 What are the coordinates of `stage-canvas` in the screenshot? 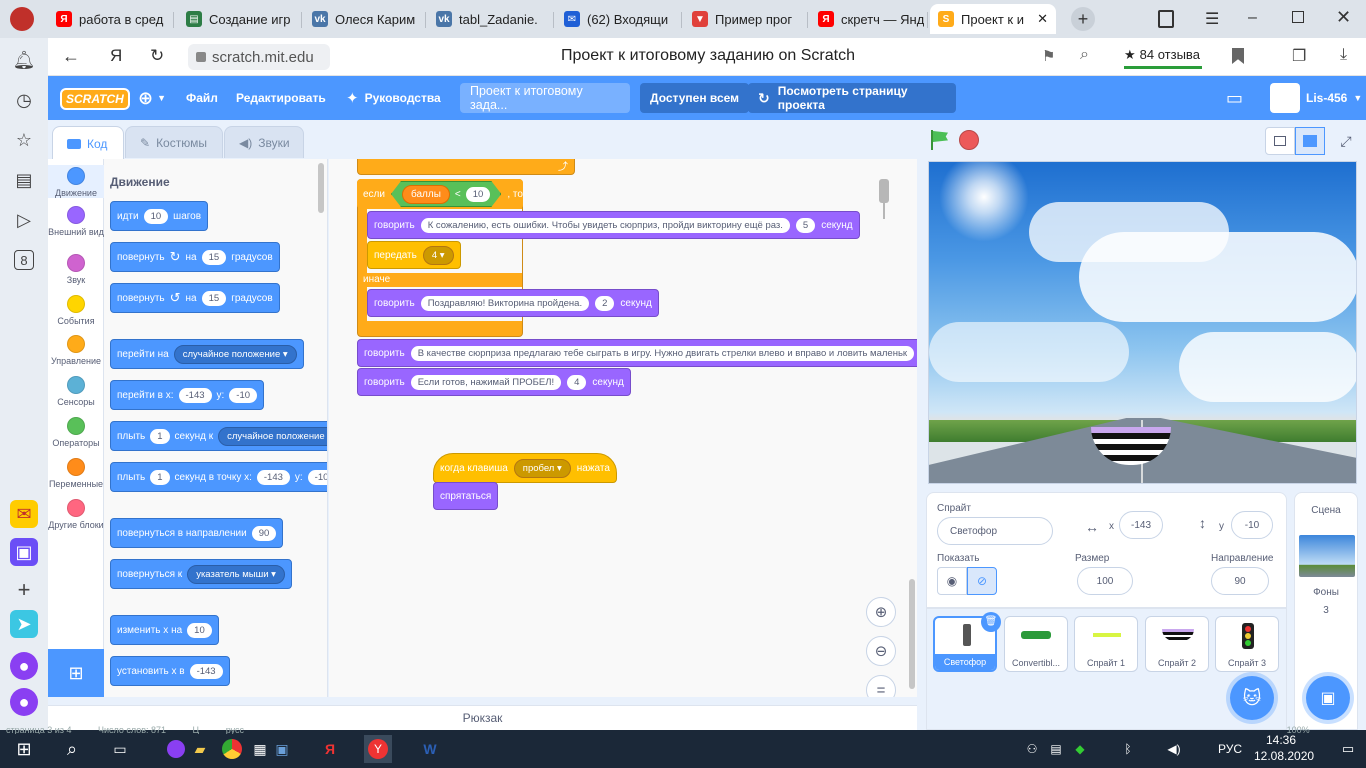 It's located at (1142, 322).